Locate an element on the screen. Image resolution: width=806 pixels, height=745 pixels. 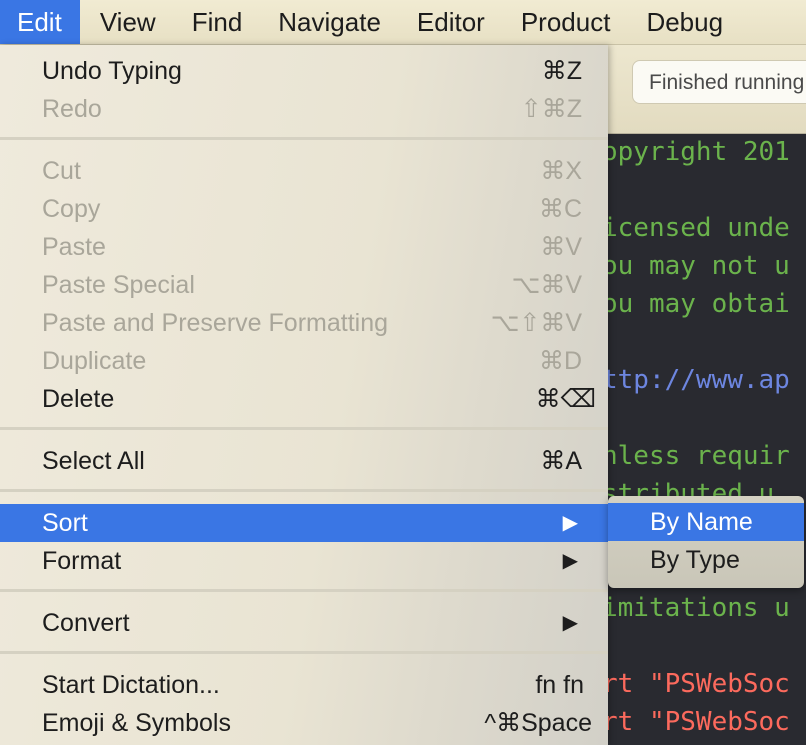
menu-item-copy: Copy ⌘C is located at coordinates (304, 209).